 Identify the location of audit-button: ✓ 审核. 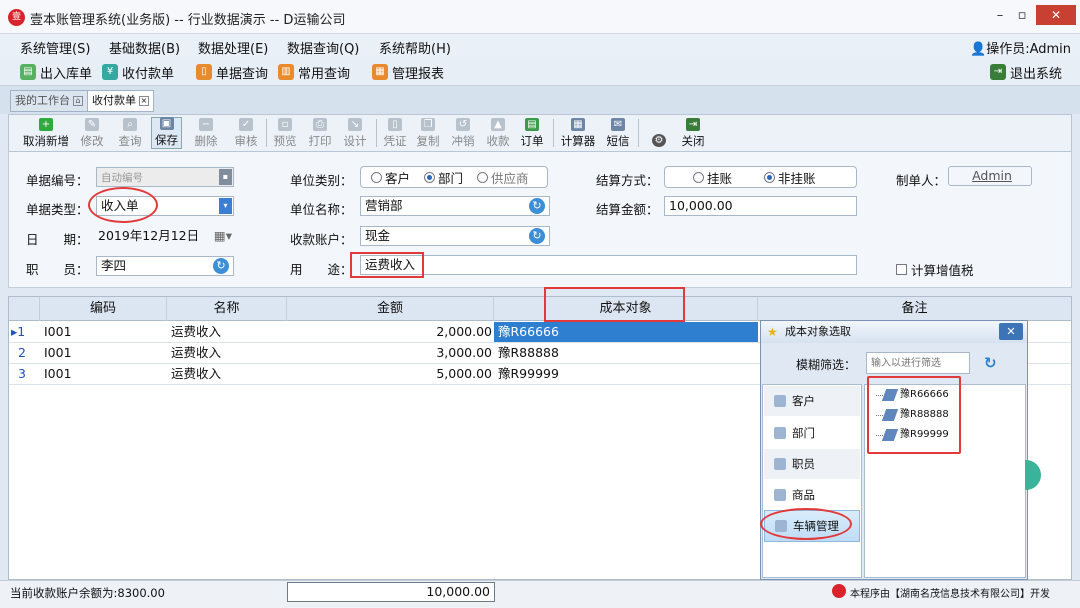
(246, 133).